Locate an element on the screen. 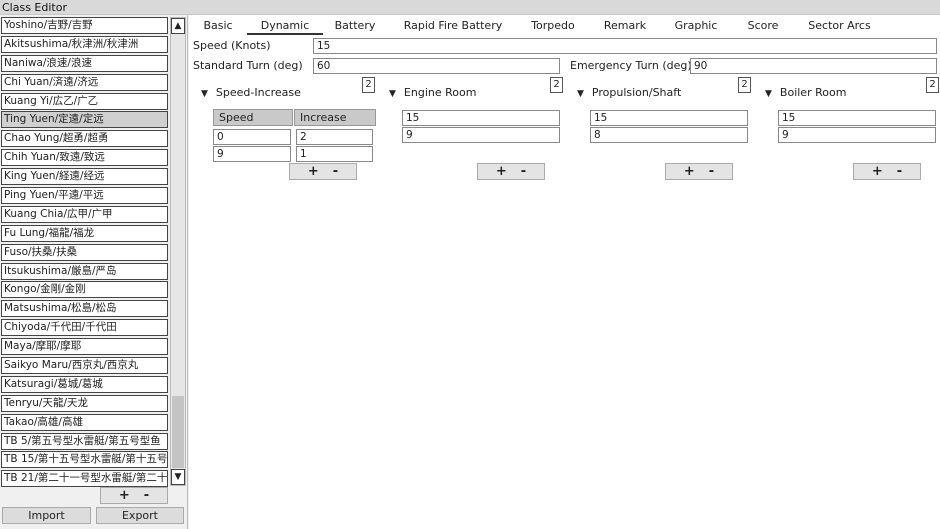 This screenshot has height=529, width=940. speed-label: Speed (Knots) is located at coordinates (232, 45).